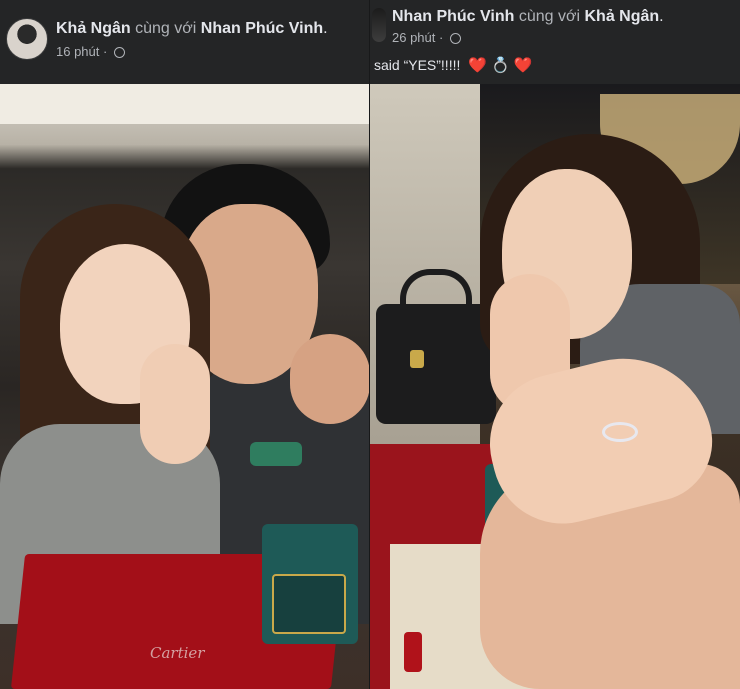 This screenshot has width=740, height=689. I want to click on caption-text: said “YES”!!!!!, so click(417, 65).